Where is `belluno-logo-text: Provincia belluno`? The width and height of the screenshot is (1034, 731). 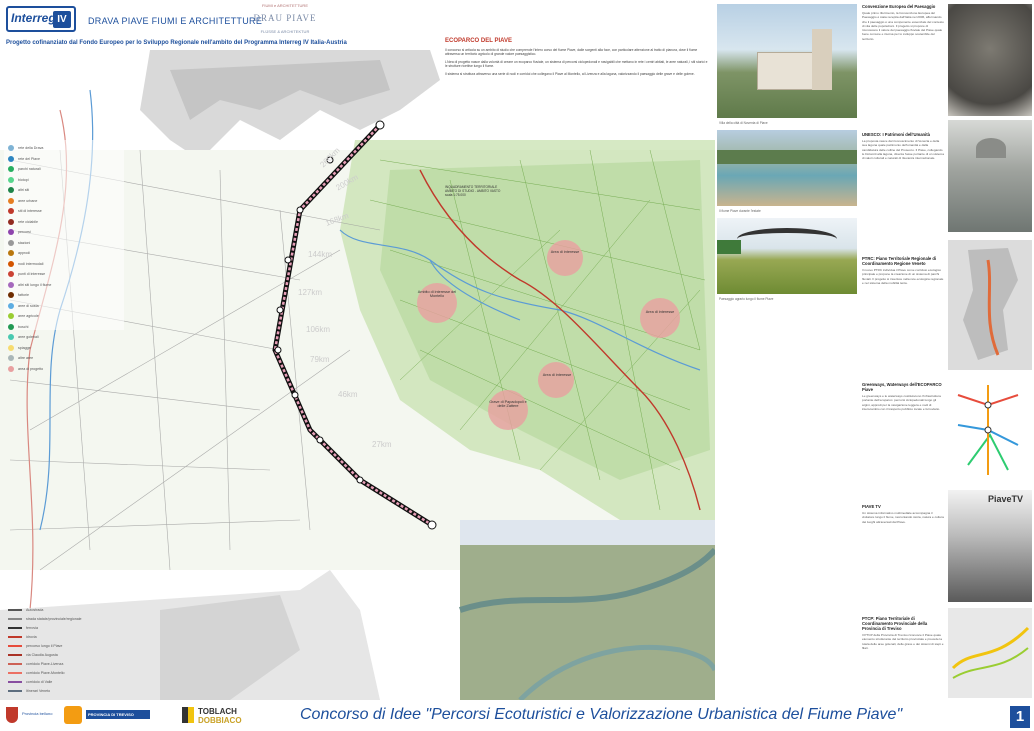 belluno-logo-text: Provincia belluno is located at coordinates (37, 713).